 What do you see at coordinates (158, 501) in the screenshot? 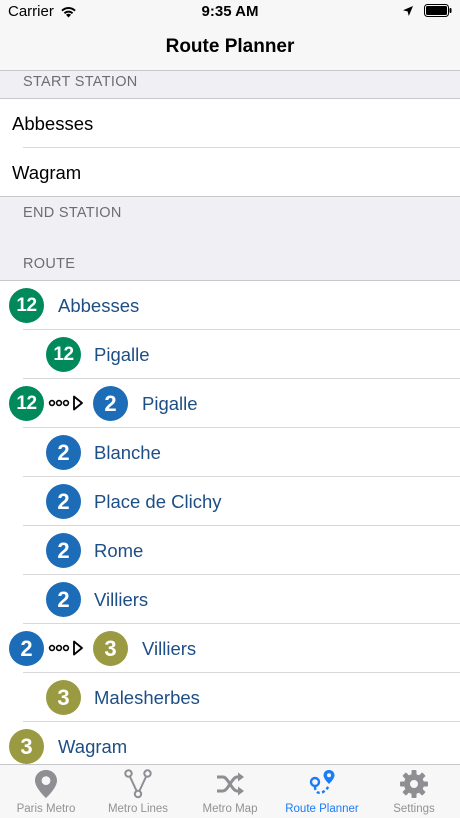
I see `route-station-name: Place de Clichy` at bounding box center [158, 501].